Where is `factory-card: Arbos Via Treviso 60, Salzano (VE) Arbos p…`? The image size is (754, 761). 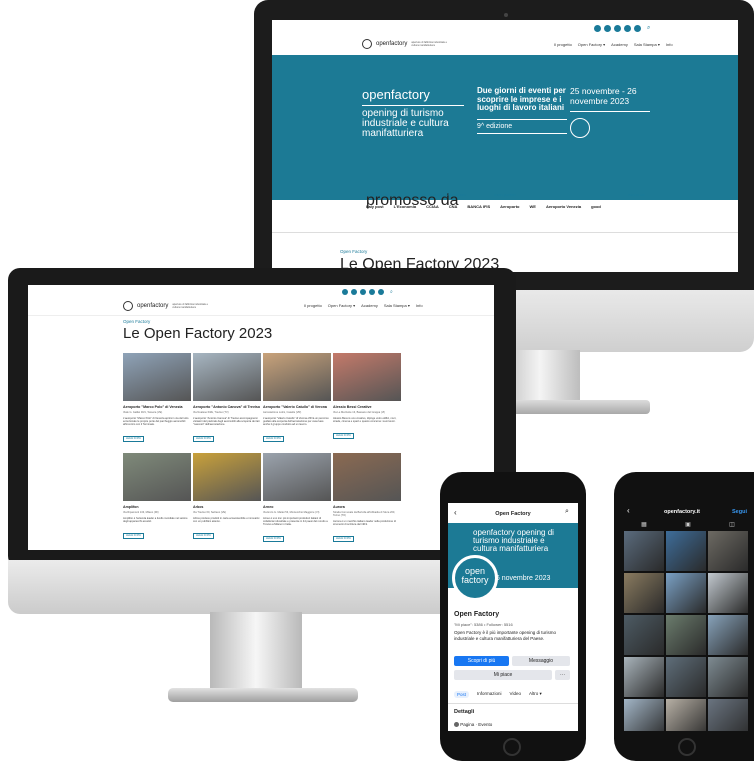 factory-card: Arbos Via Treviso 60, Salzano (VE) Arbos p… is located at coordinates (227, 497).